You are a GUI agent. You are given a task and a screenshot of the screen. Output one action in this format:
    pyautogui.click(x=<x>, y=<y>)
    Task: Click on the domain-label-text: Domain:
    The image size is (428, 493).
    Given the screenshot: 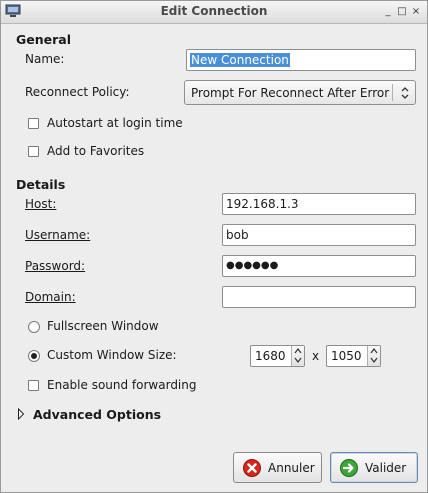 What is the action you would take?
    pyautogui.click(x=50, y=297)
    